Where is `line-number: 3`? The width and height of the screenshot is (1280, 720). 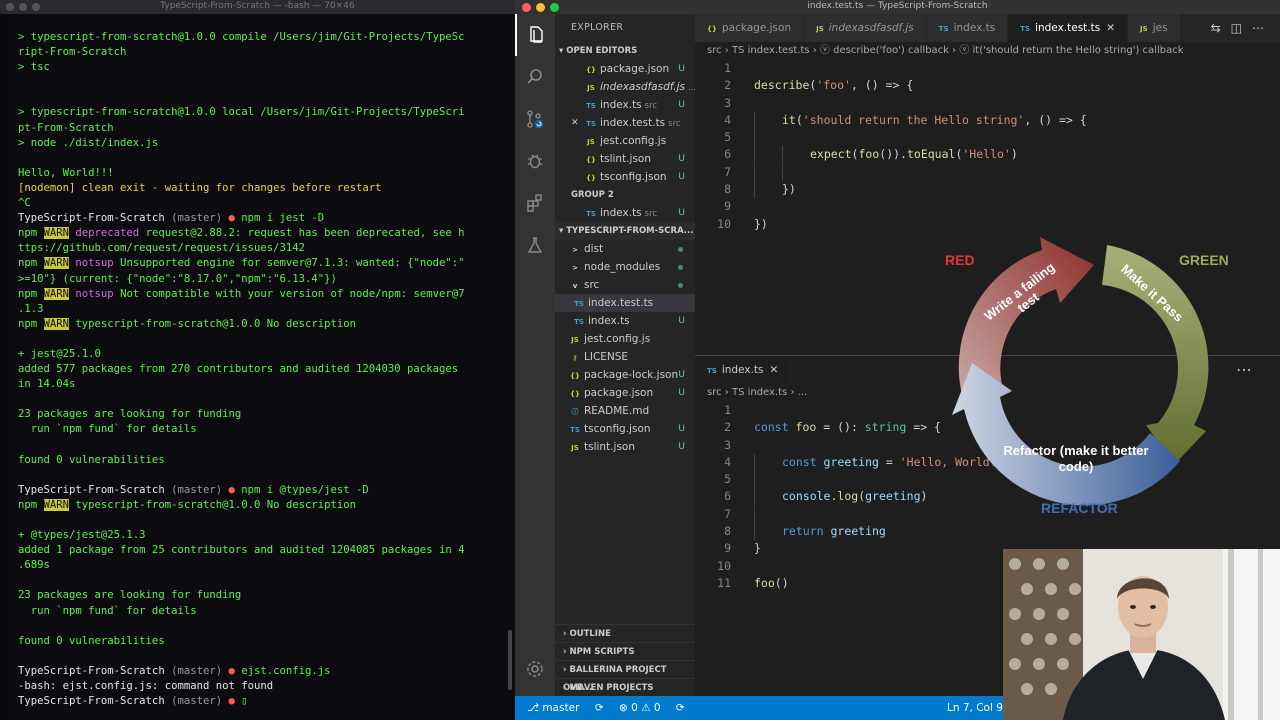 line-number: 3 is located at coordinates (727, 444).